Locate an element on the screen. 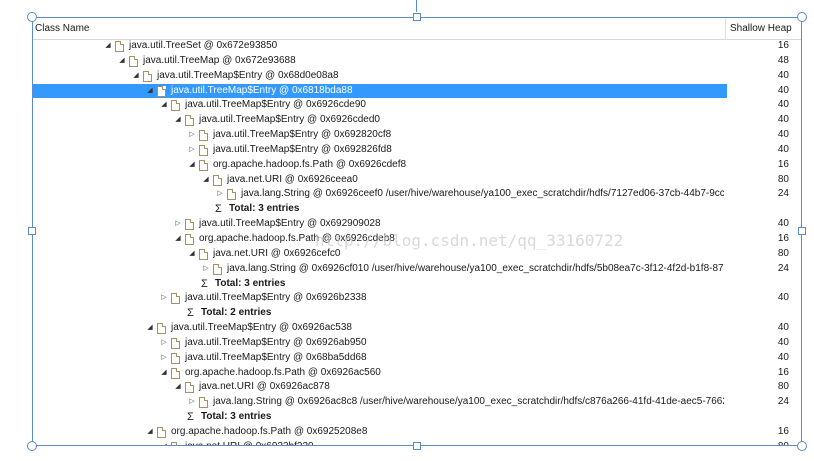 The width and height of the screenshot is (814, 461). total-row: Σ Total: 2 entries is located at coordinates (417, 313).